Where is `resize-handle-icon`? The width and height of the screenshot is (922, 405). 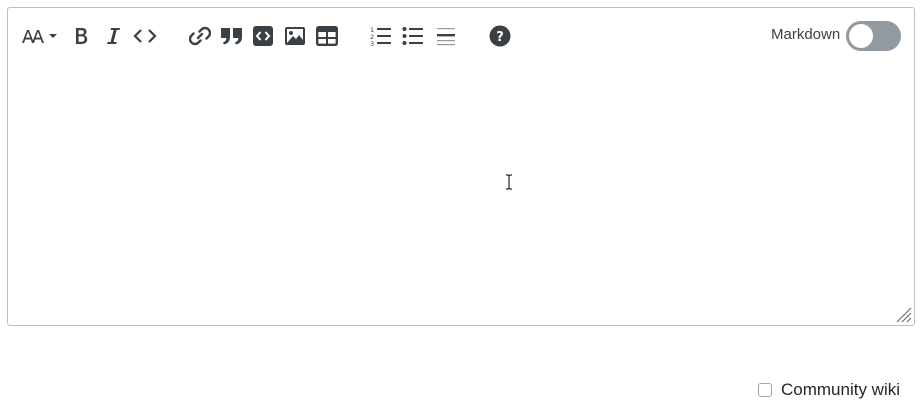
resize-handle-icon is located at coordinates (903, 314).